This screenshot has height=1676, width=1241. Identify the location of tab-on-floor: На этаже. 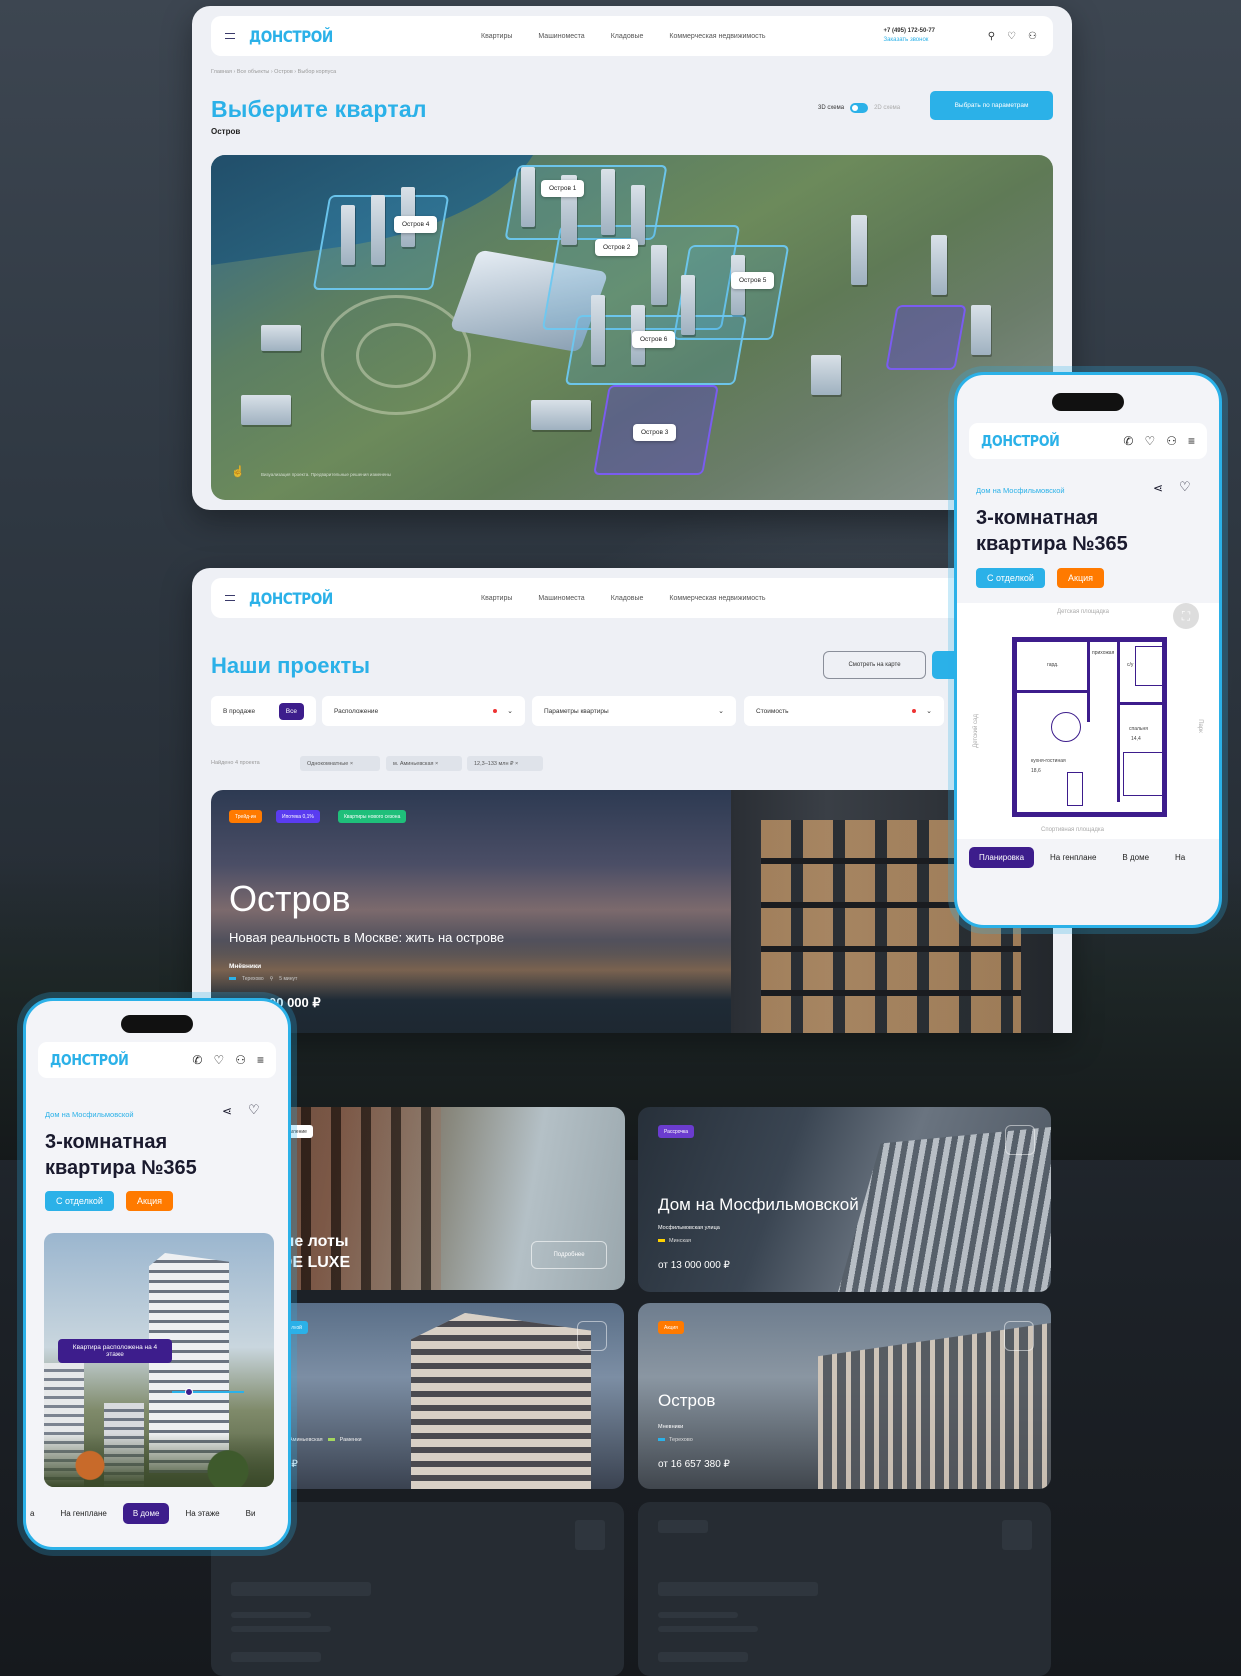
(202, 1513).